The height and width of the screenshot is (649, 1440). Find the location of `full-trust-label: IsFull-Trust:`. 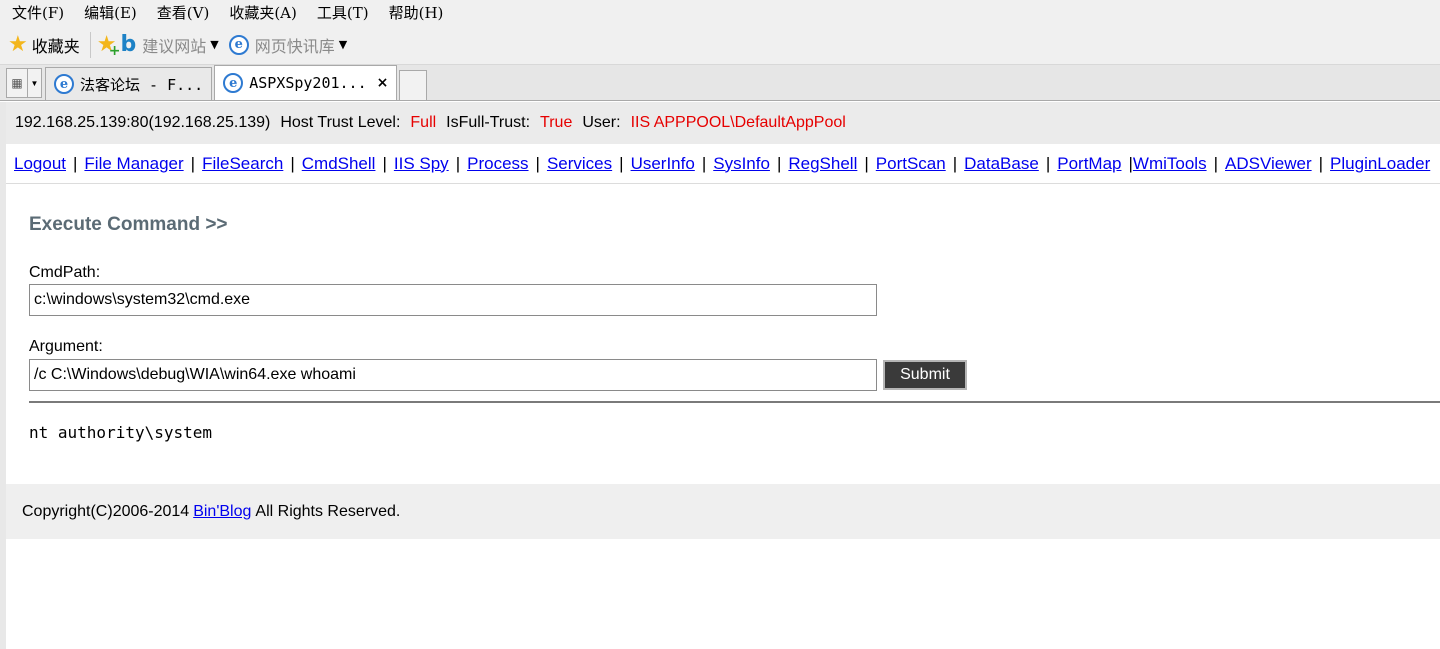

full-trust-label: IsFull-Trust: is located at coordinates (488, 122).